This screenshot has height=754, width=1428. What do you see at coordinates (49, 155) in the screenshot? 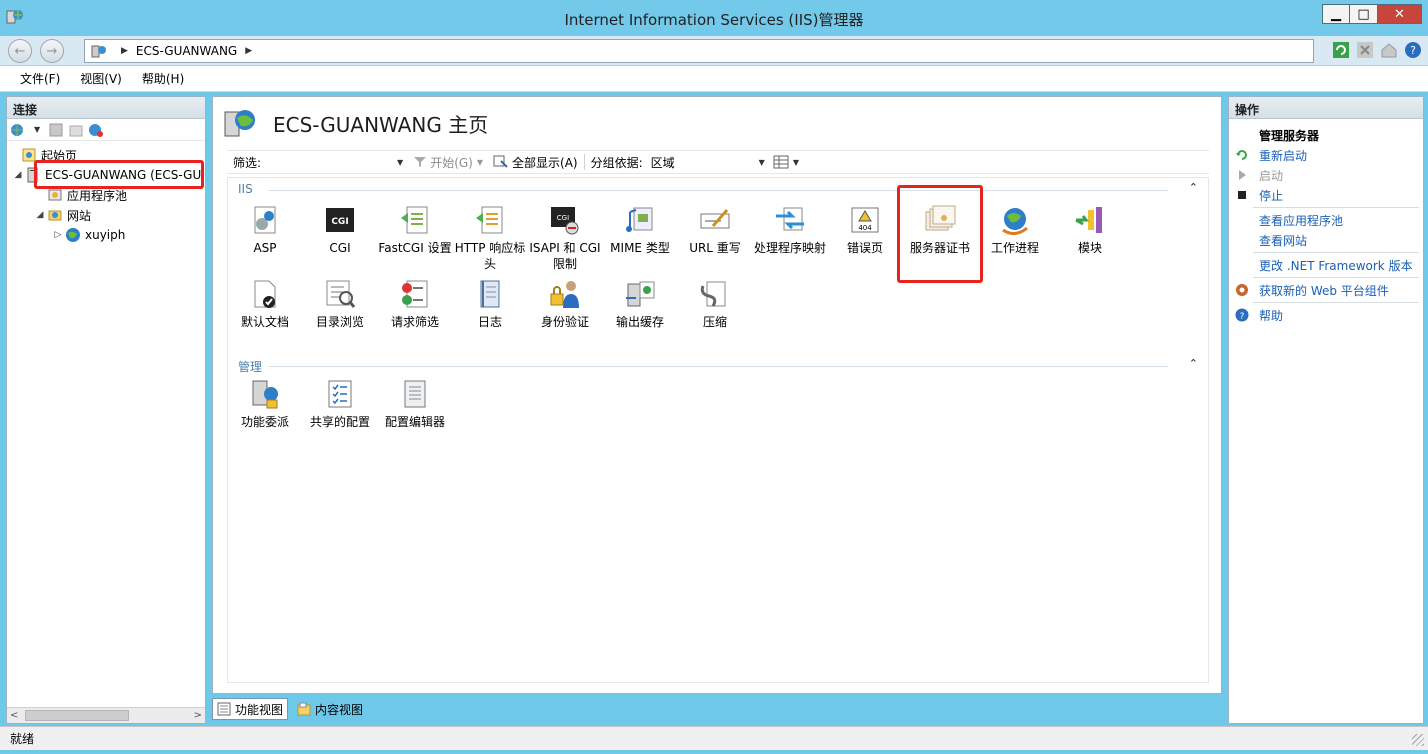
I see `tree-item-start-page: 起始页` at bounding box center [49, 155].